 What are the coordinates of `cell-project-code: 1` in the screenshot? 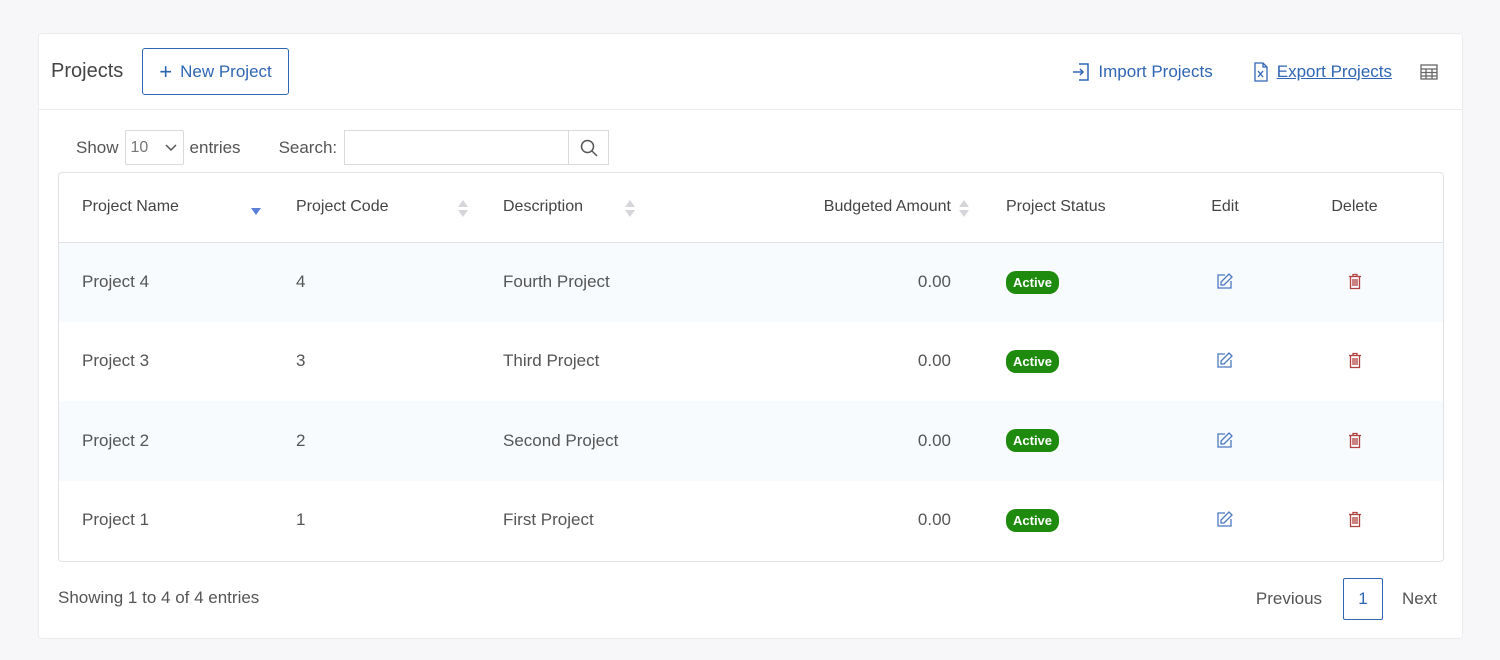 It's located at (301, 520).